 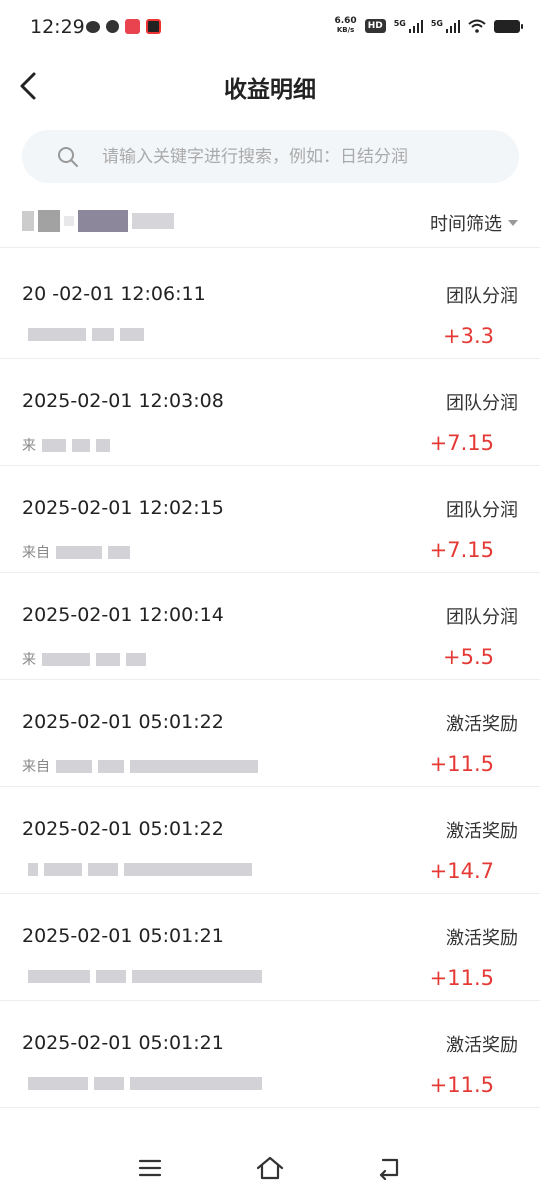 What do you see at coordinates (345, 21) in the screenshot?
I see `network-speed-value: 6.60` at bounding box center [345, 21].